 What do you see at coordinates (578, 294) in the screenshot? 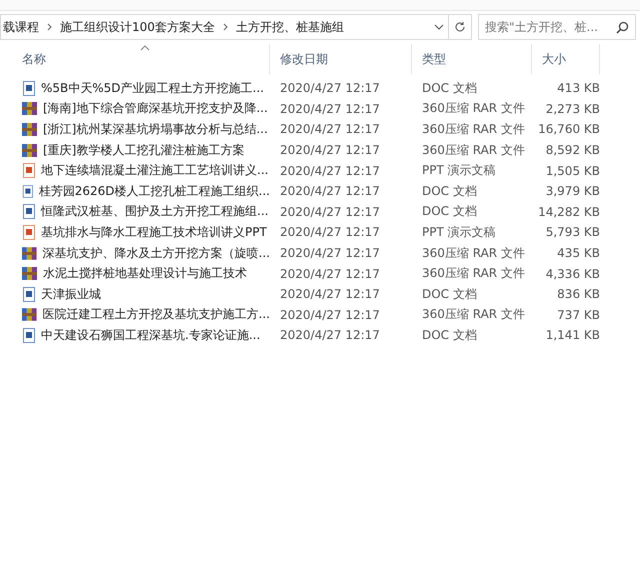
I see `size-cell-text: 836 KB` at bounding box center [578, 294].